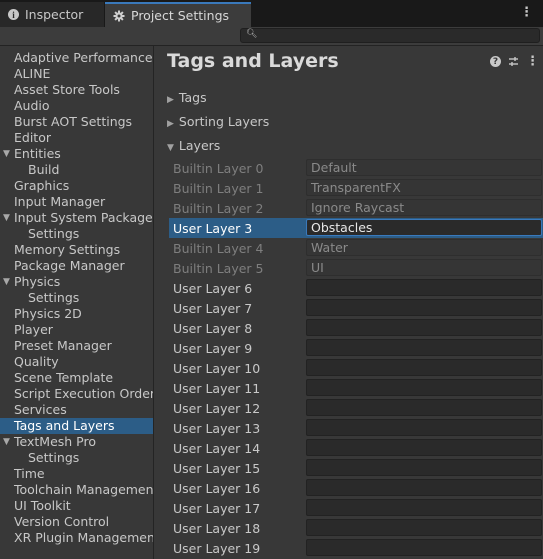 This screenshot has width=543, height=559. What do you see at coordinates (55, 441) in the screenshot?
I see `sidebar-item-label: TextMesh Pro` at bounding box center [55, 441].